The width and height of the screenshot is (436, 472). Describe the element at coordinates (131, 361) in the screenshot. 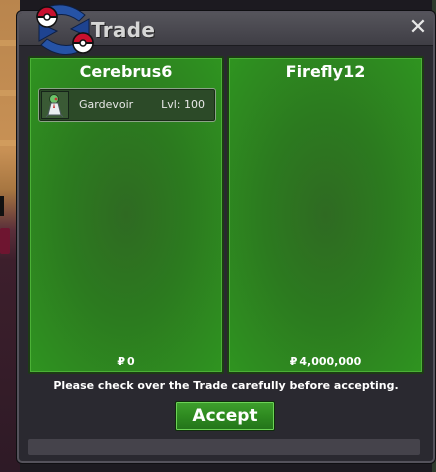

I see `money-amount: 0` at that location.